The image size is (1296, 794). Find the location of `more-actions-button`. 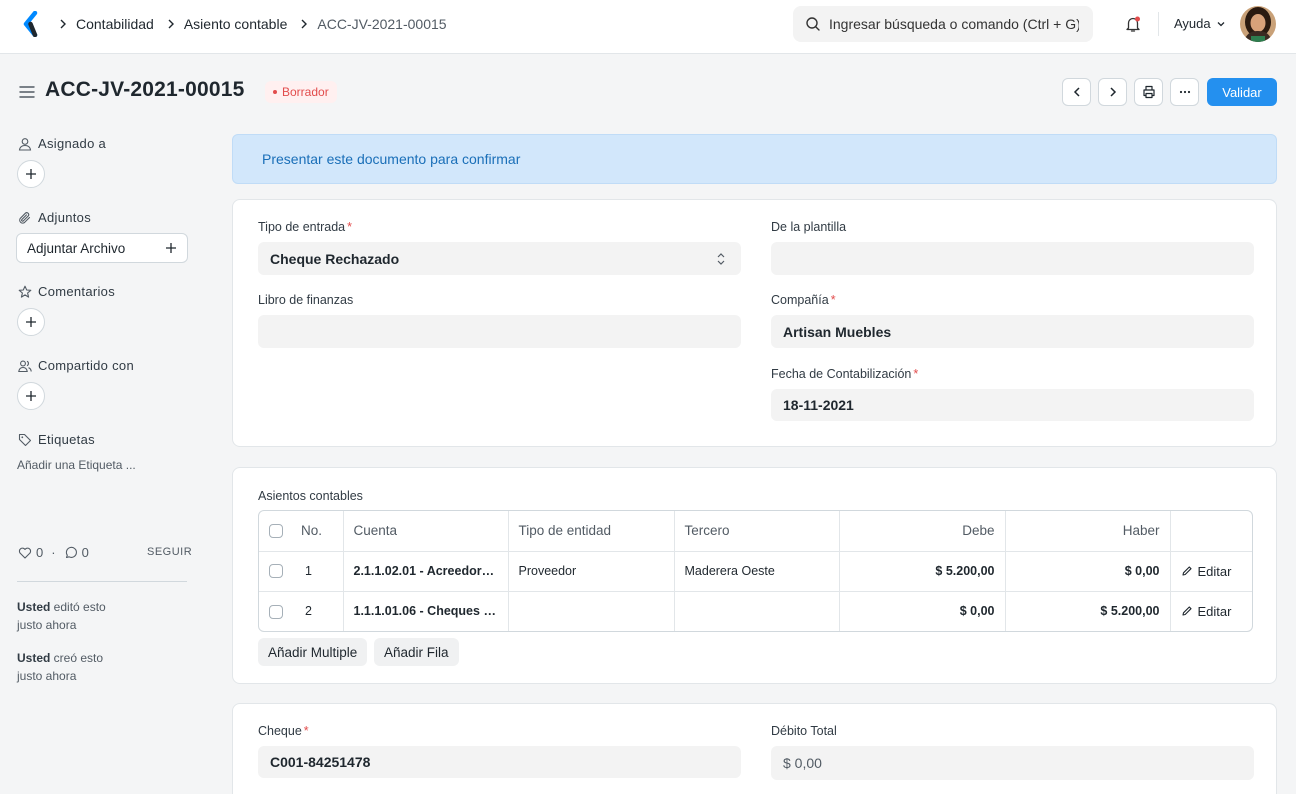

more-actions-button is located at coordinates (1184, 92).